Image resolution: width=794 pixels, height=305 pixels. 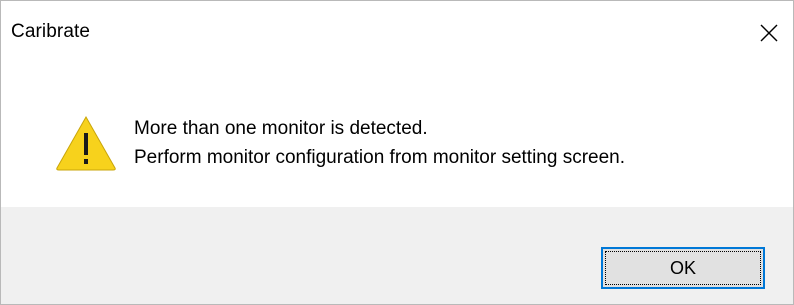 What do you see at coordinates (86, 143) in the screenshot?
I see `warning-icon` at bounding box center [86, 143].